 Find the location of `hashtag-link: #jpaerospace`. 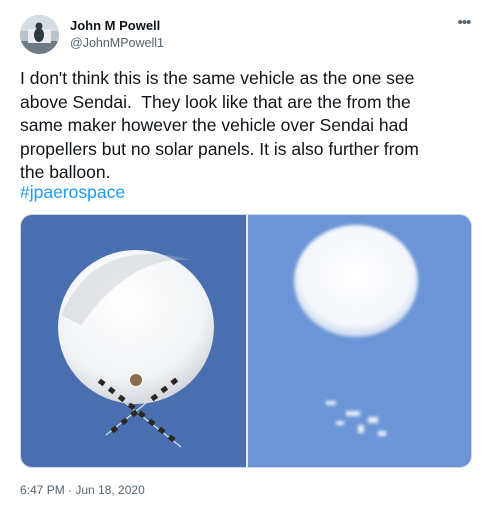

hashtag-link: #jpaerospace is located at coordinates (72, 193).